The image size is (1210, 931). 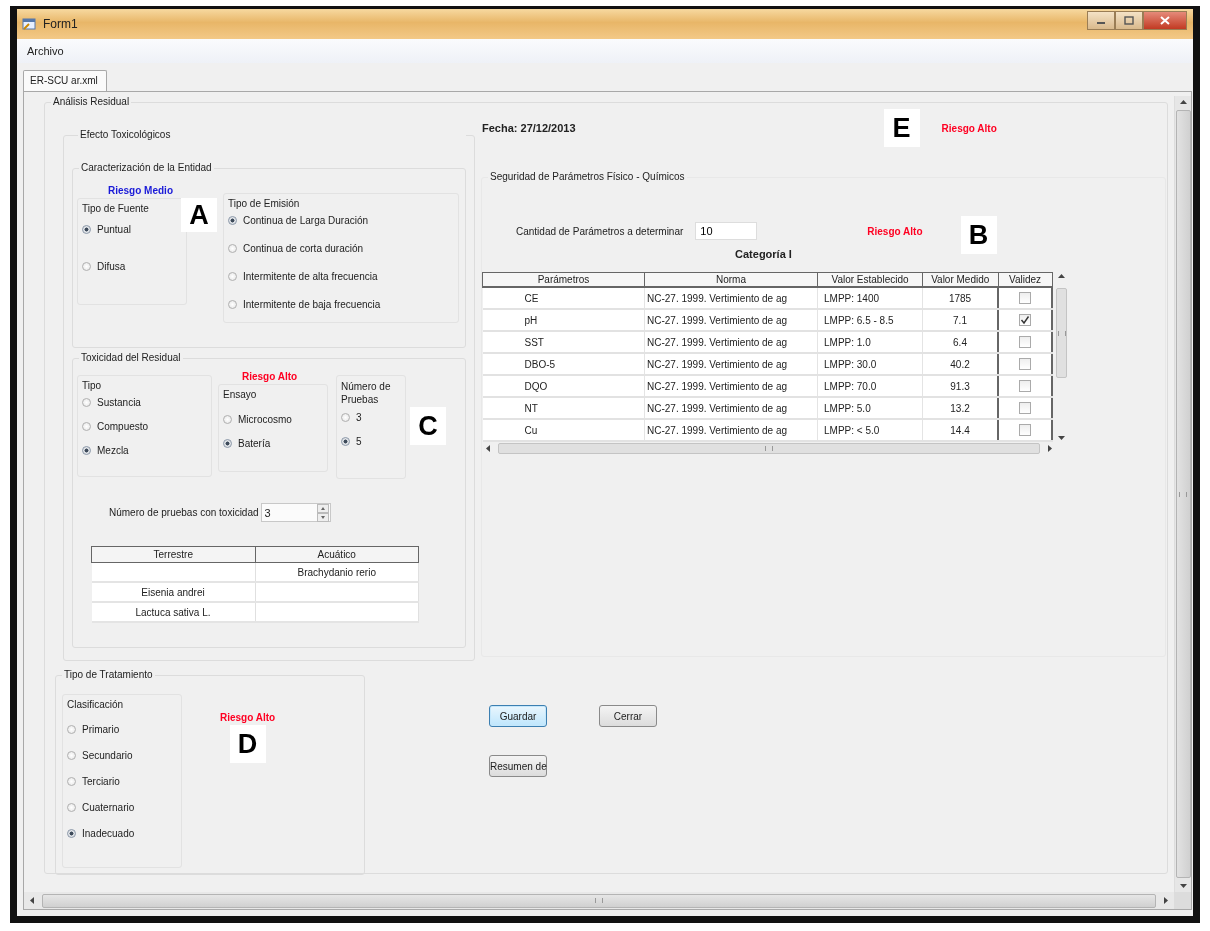 What do you see at coordinates (901, 128) in the screenshot?
I see `marker-letter: E` at bounding box center [901, 128].